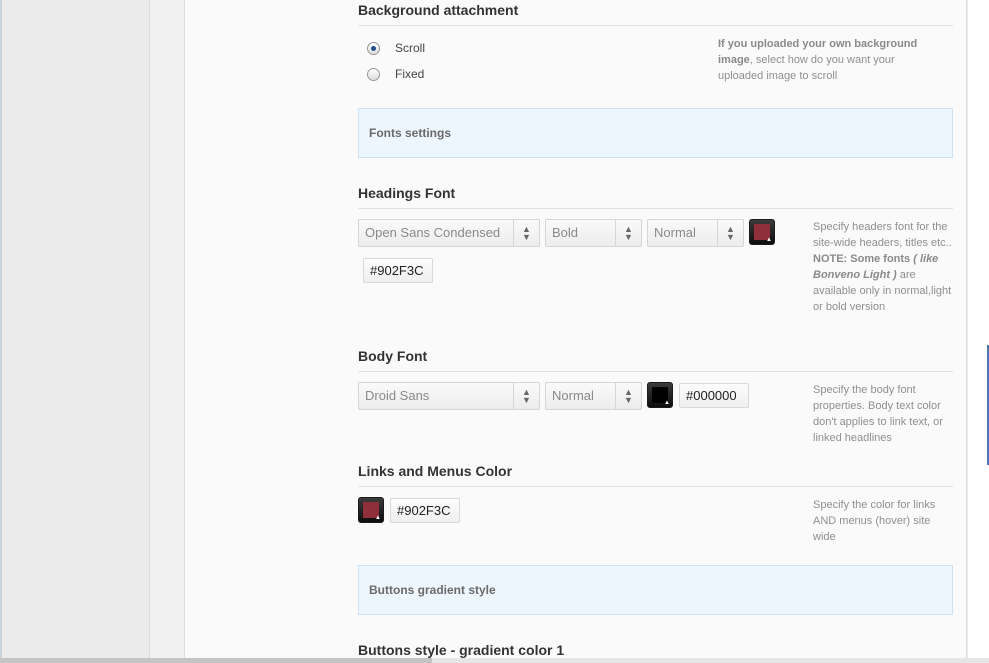 This screenshot has width=989, height=663. I want to click on headings-font-weight-select: Bold ▲ ▼, so click(593, 233).